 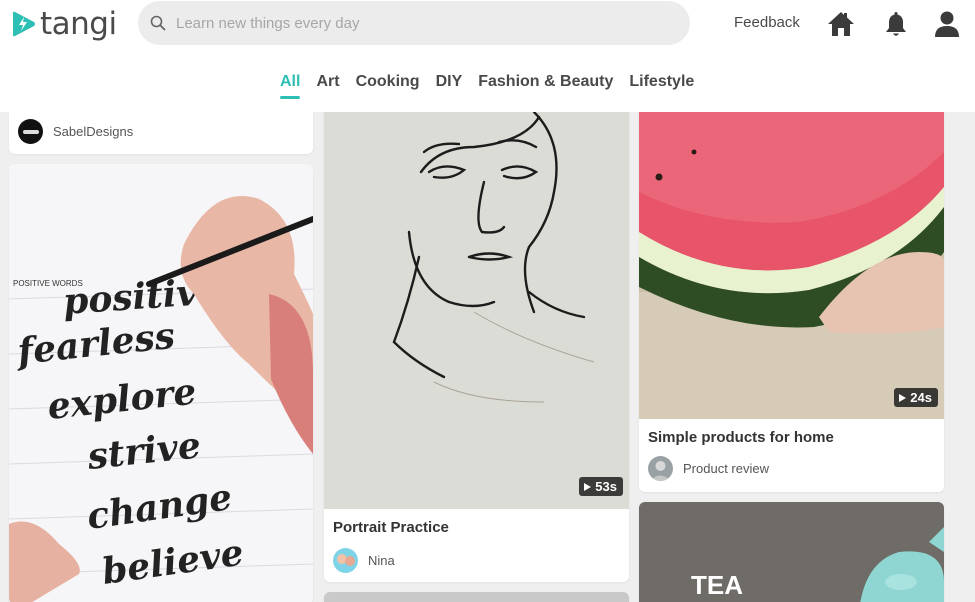 What do you see at coordinates (545, 82) in the screenshot?
I see `tab-fashion-beauty: Fashion & Beauty` at bounding box center [545, 82].